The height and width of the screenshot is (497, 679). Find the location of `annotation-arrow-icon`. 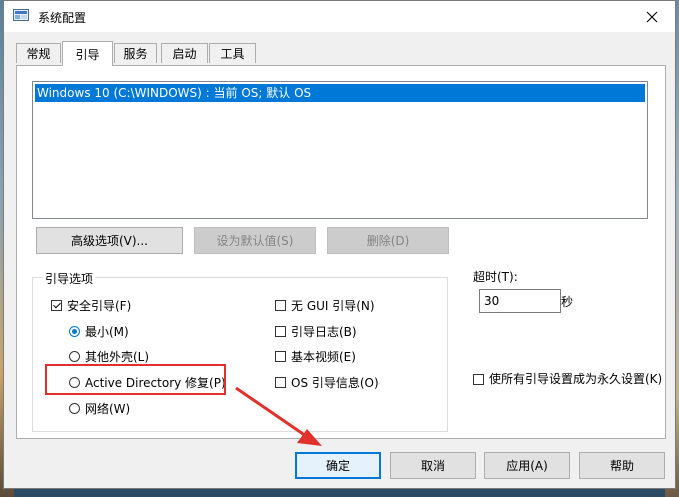

annotation-arrow-icon is located at coordinates (278, 416).